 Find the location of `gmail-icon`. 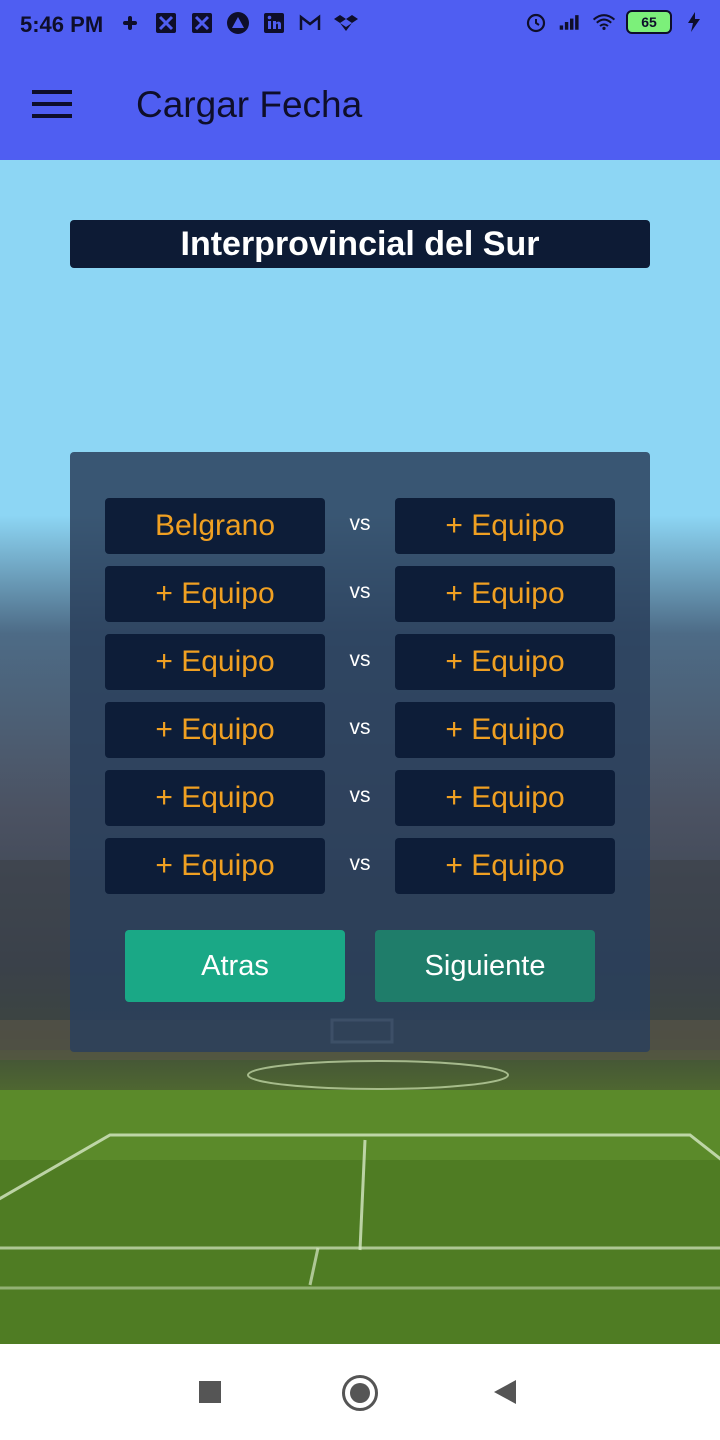

gmail-icon is located at coordinates (310, 23).